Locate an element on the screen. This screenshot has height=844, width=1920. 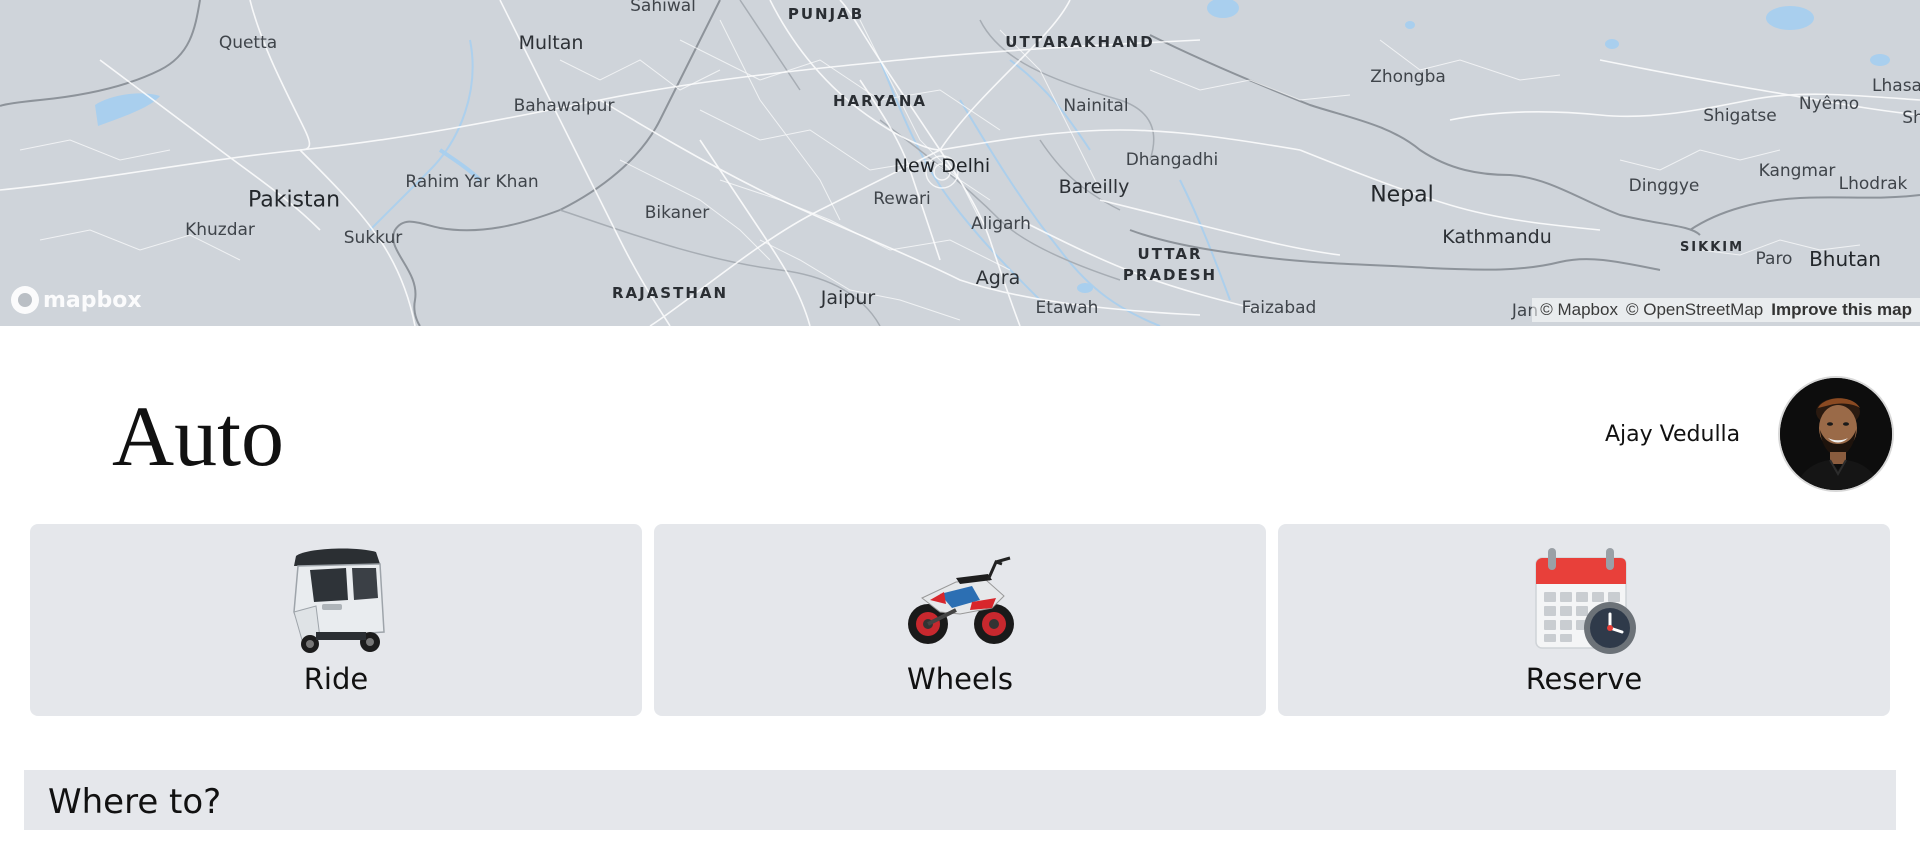
map-label-multan: Multan is located at coordinates (551, 43).